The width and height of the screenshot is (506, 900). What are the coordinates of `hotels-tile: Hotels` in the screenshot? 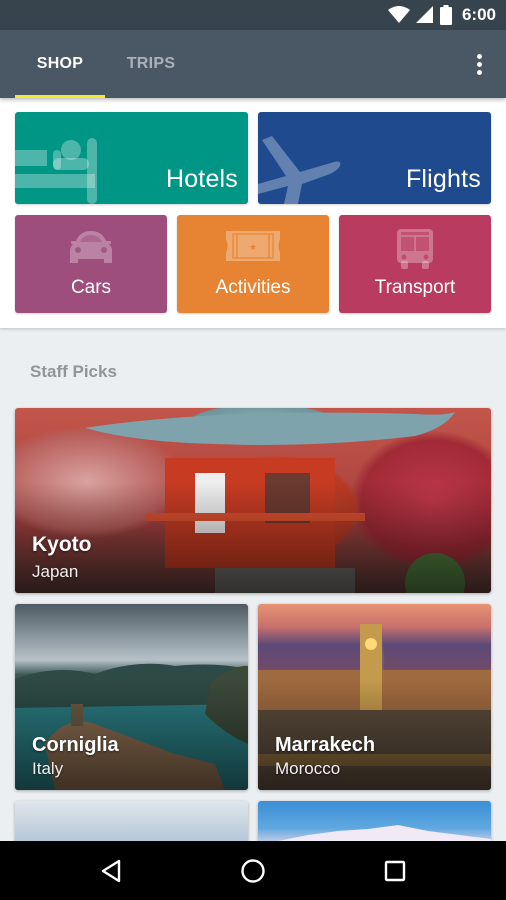 It's located at (131, 158).